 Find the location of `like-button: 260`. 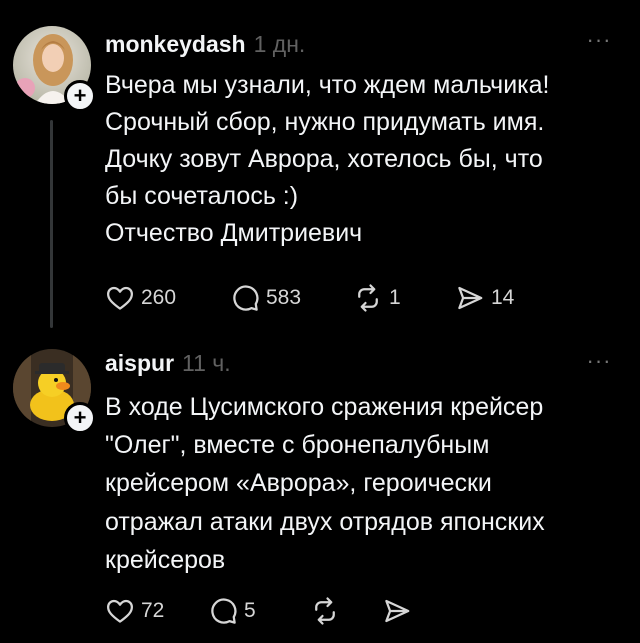

like-button: 260 is located at coordinates (167, 298).